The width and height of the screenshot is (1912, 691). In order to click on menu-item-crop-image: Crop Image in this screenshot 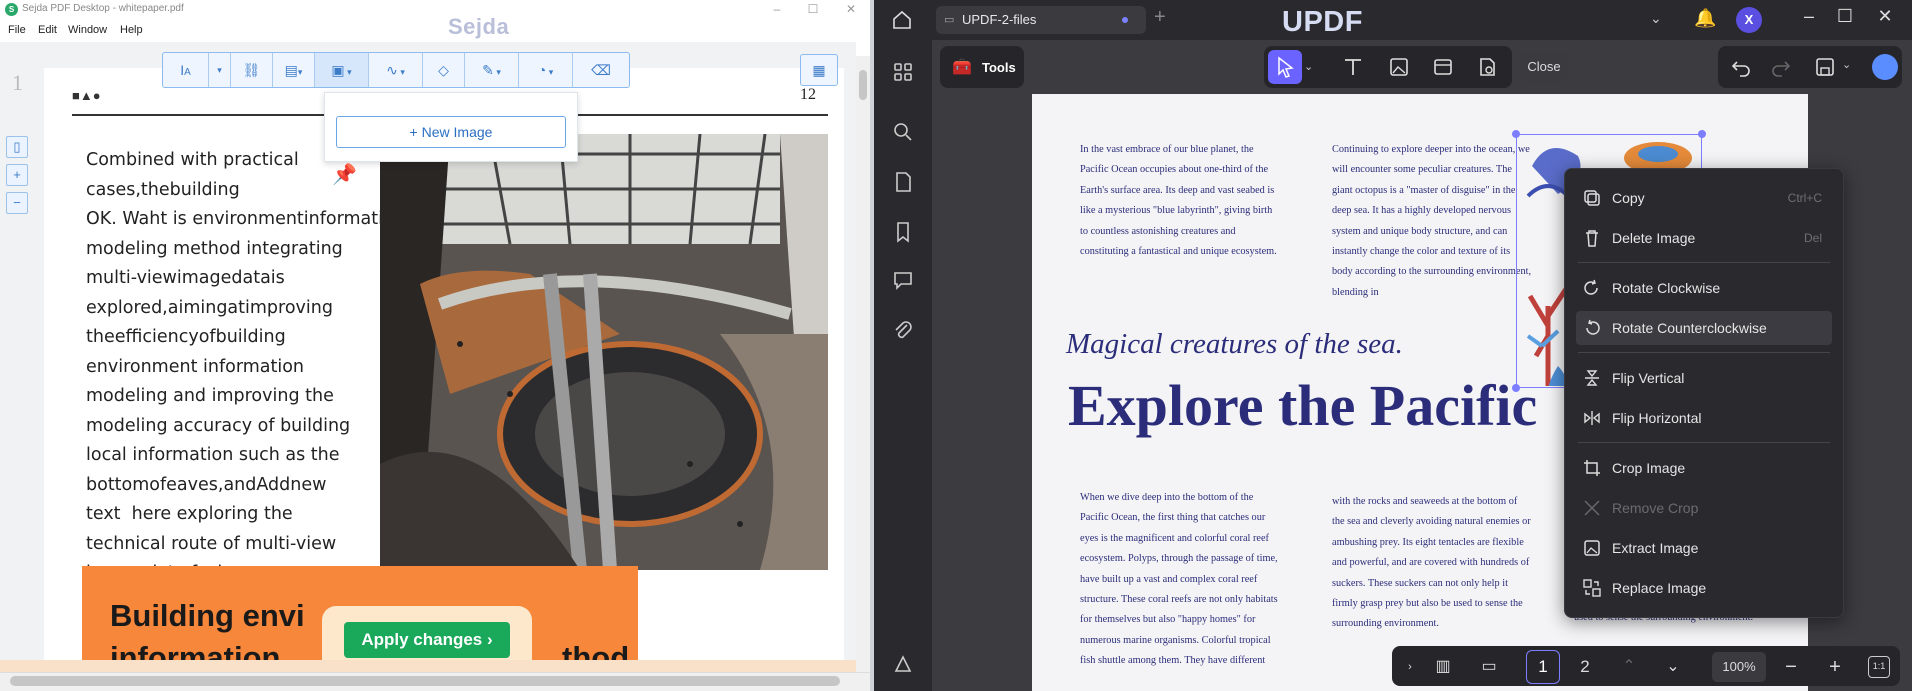, I will do `click(1704, 468)`.